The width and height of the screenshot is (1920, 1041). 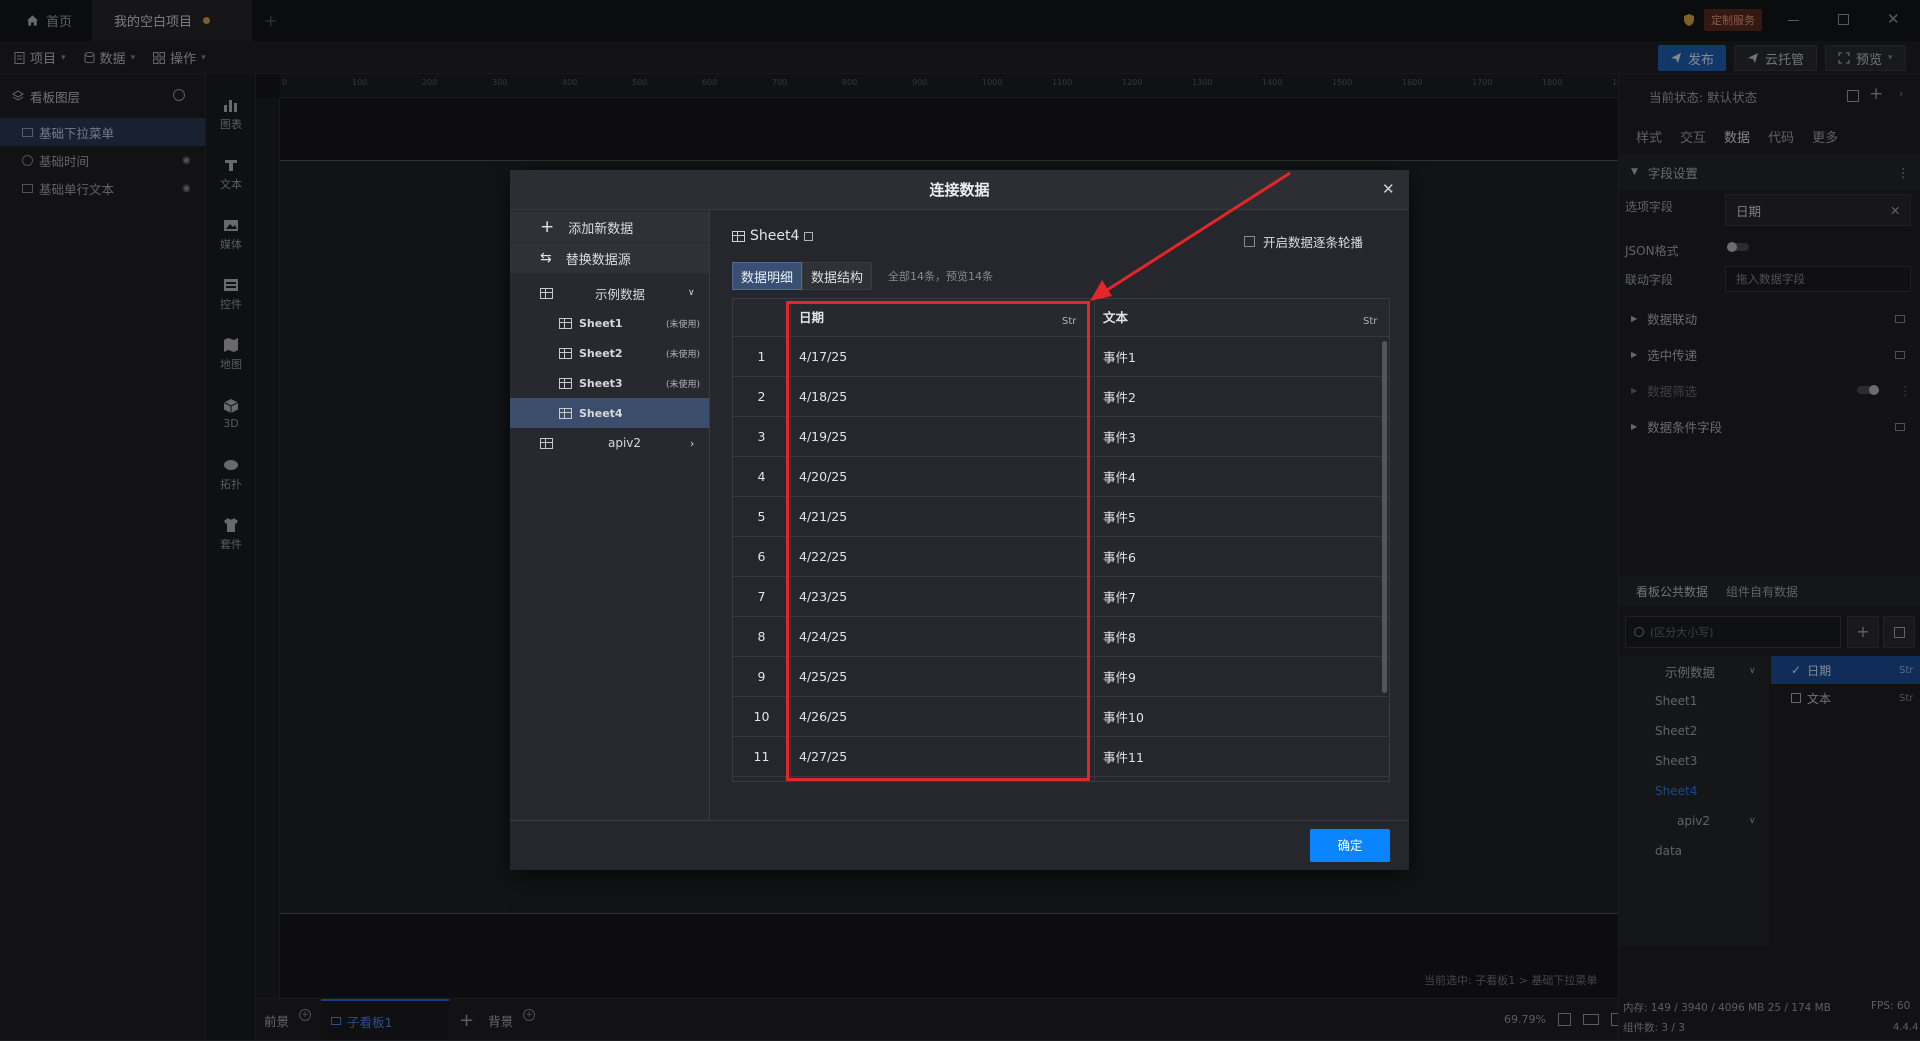 What do you see at coordinates (1123, 757) in the screenshot?
I see `text-cell: 事件11` at bounding box center [1123, 757].